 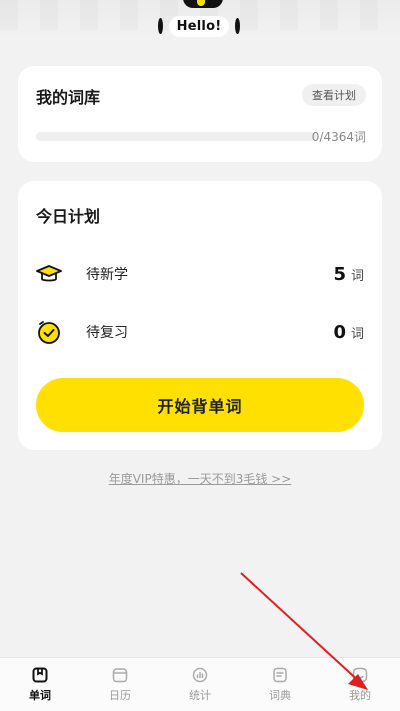 I want to click on plan-title: 今日计划, so click(x=68, y=216).